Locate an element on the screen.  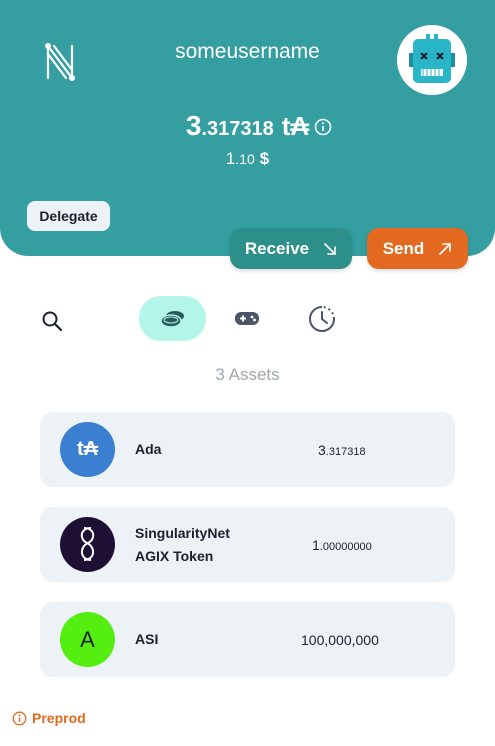
asset-amount: 1 .00000000 is located at coordinates (342, 545).